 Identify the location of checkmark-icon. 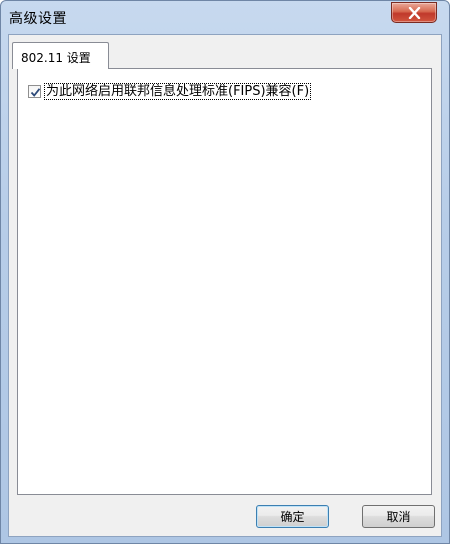
(35, 92).